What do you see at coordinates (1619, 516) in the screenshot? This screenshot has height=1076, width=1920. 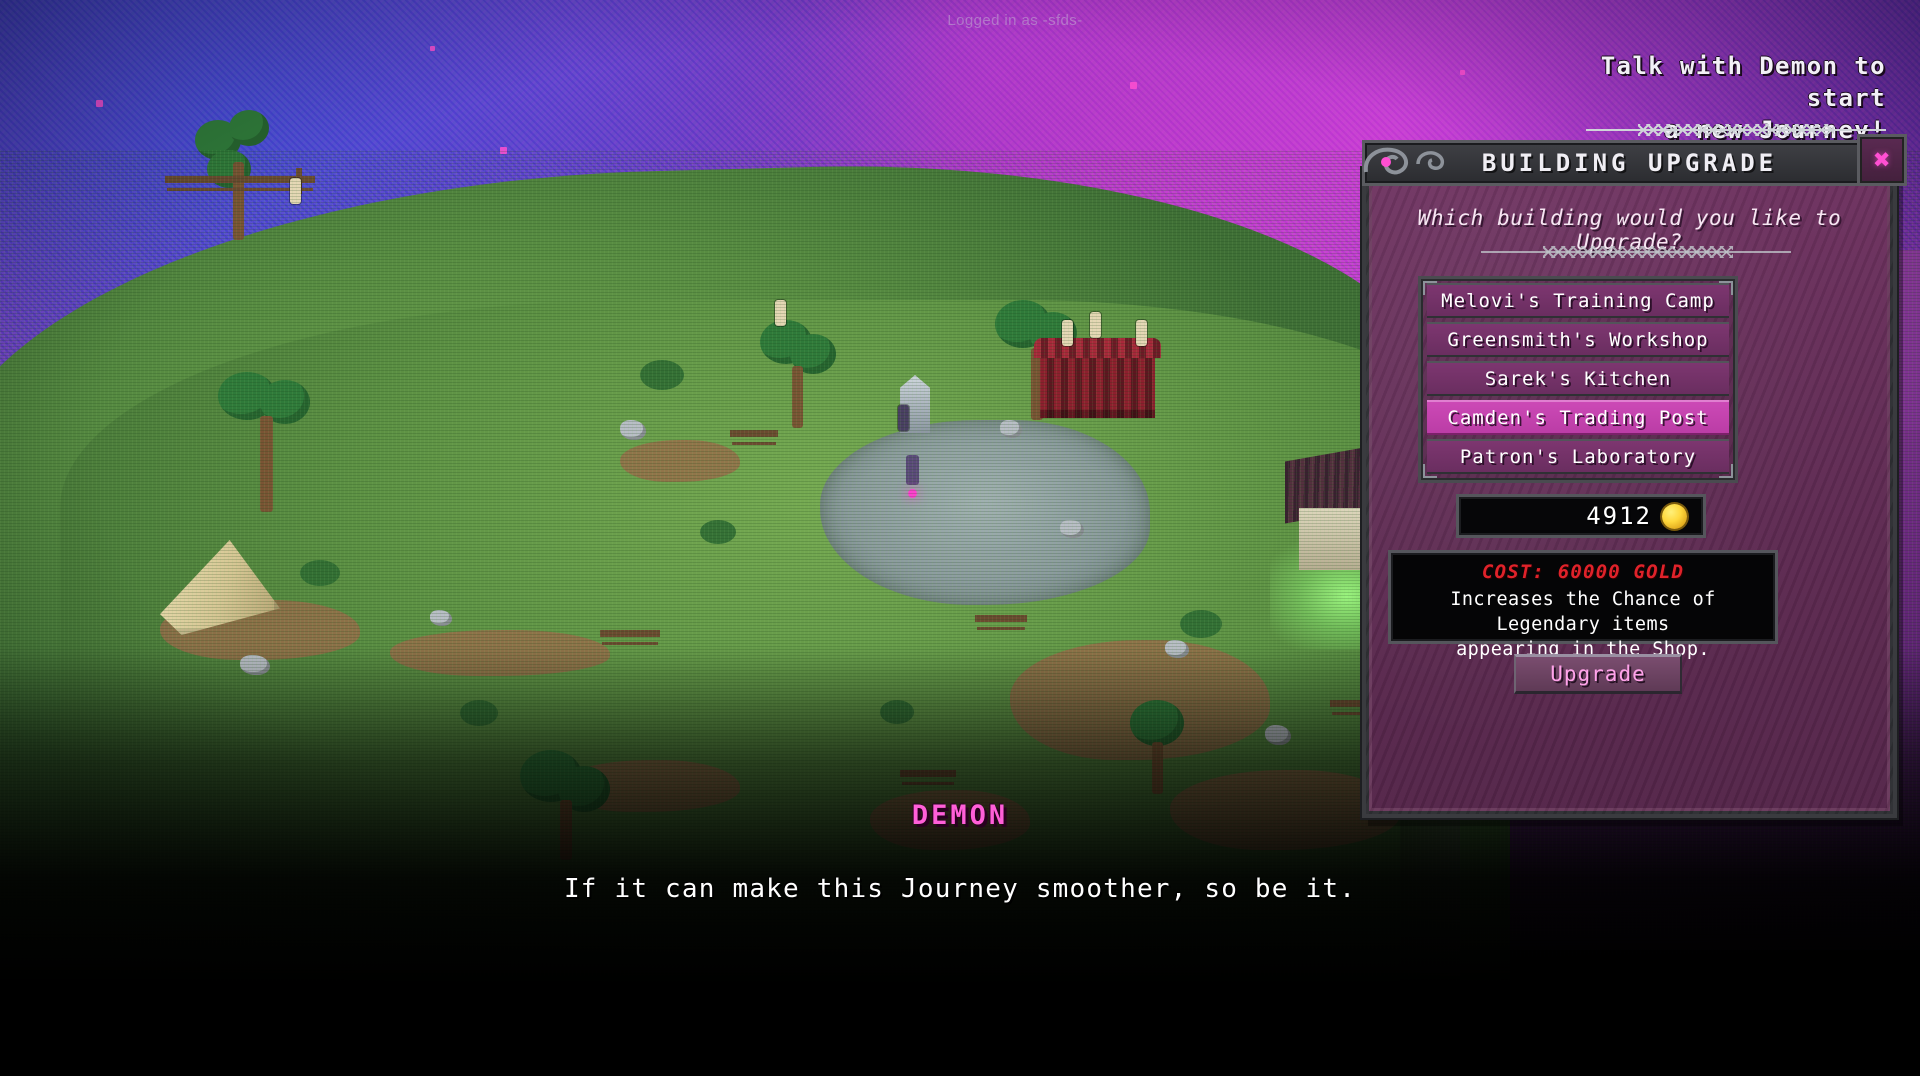 I see `gold-amount: 4912` at bounding box center [1619, 516].